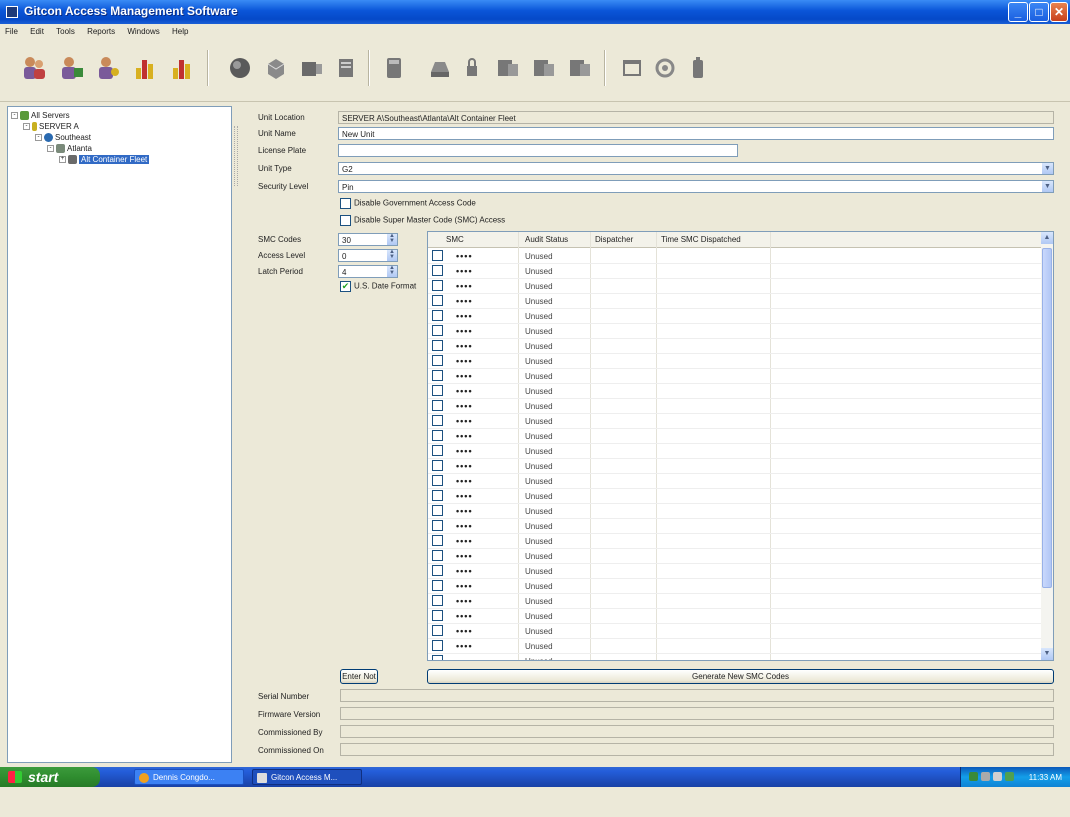 Image resolution: width=1070 pixels, height=817 pixels. What do you see at coordinates (472, 68) in the screenshot?
I see `lock-icon` at bounding box center [472, 68].